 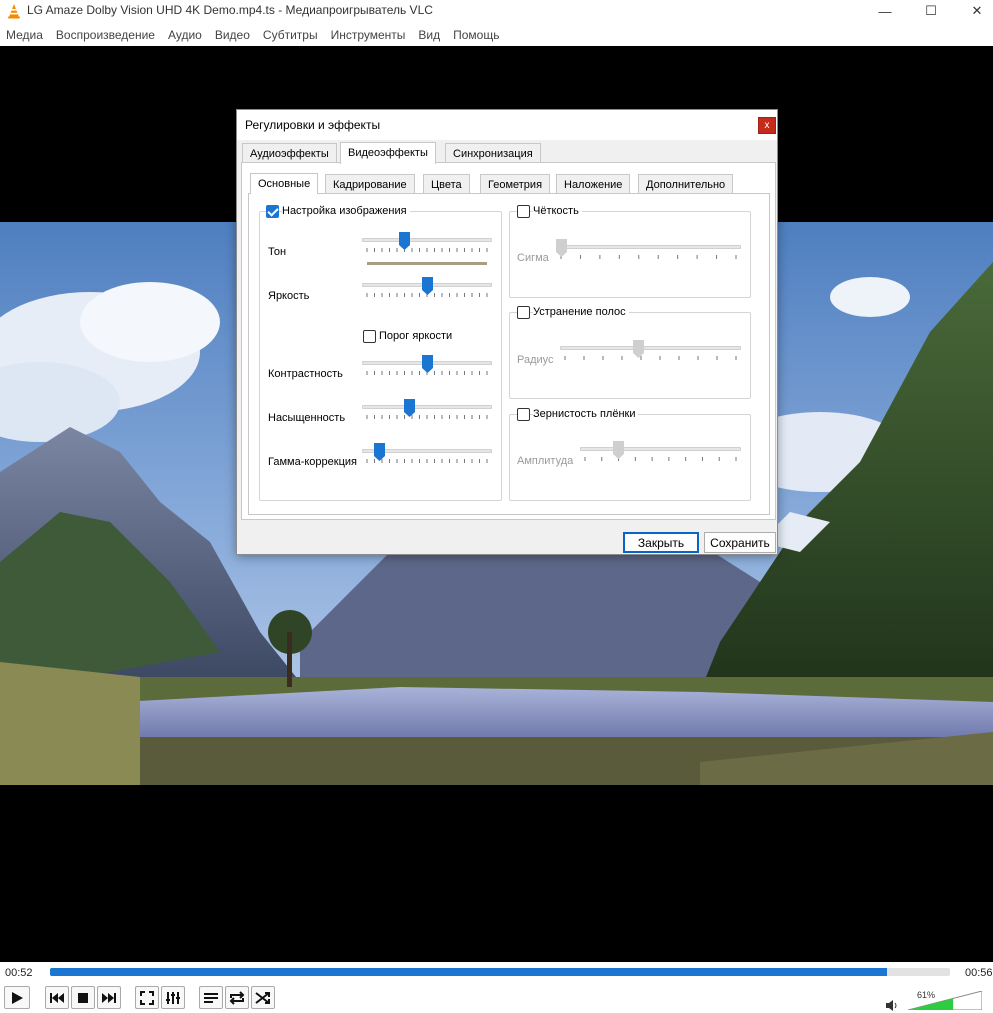 I want to click on close-button: Закрыть, so click(x=661, y=542).